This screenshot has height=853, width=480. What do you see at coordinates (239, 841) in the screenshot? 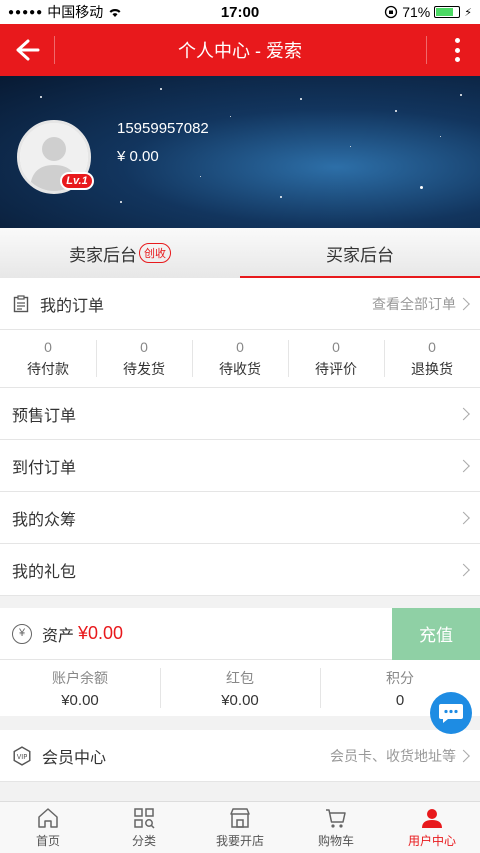
I see `tabbar-label: 我要开店` at bounding box center [239, 841].